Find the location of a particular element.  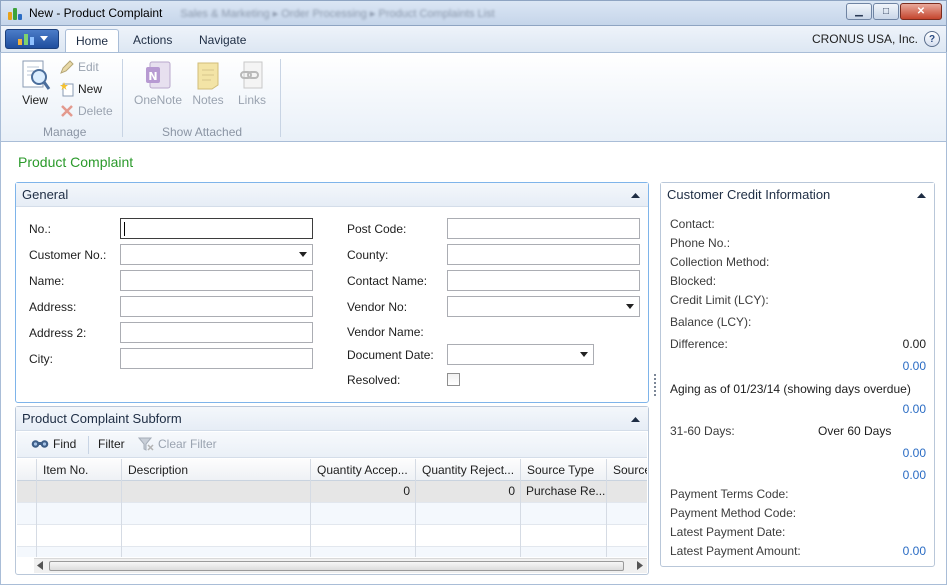

contact-name-label: Contact Name: is located at coordinates (387, 281).